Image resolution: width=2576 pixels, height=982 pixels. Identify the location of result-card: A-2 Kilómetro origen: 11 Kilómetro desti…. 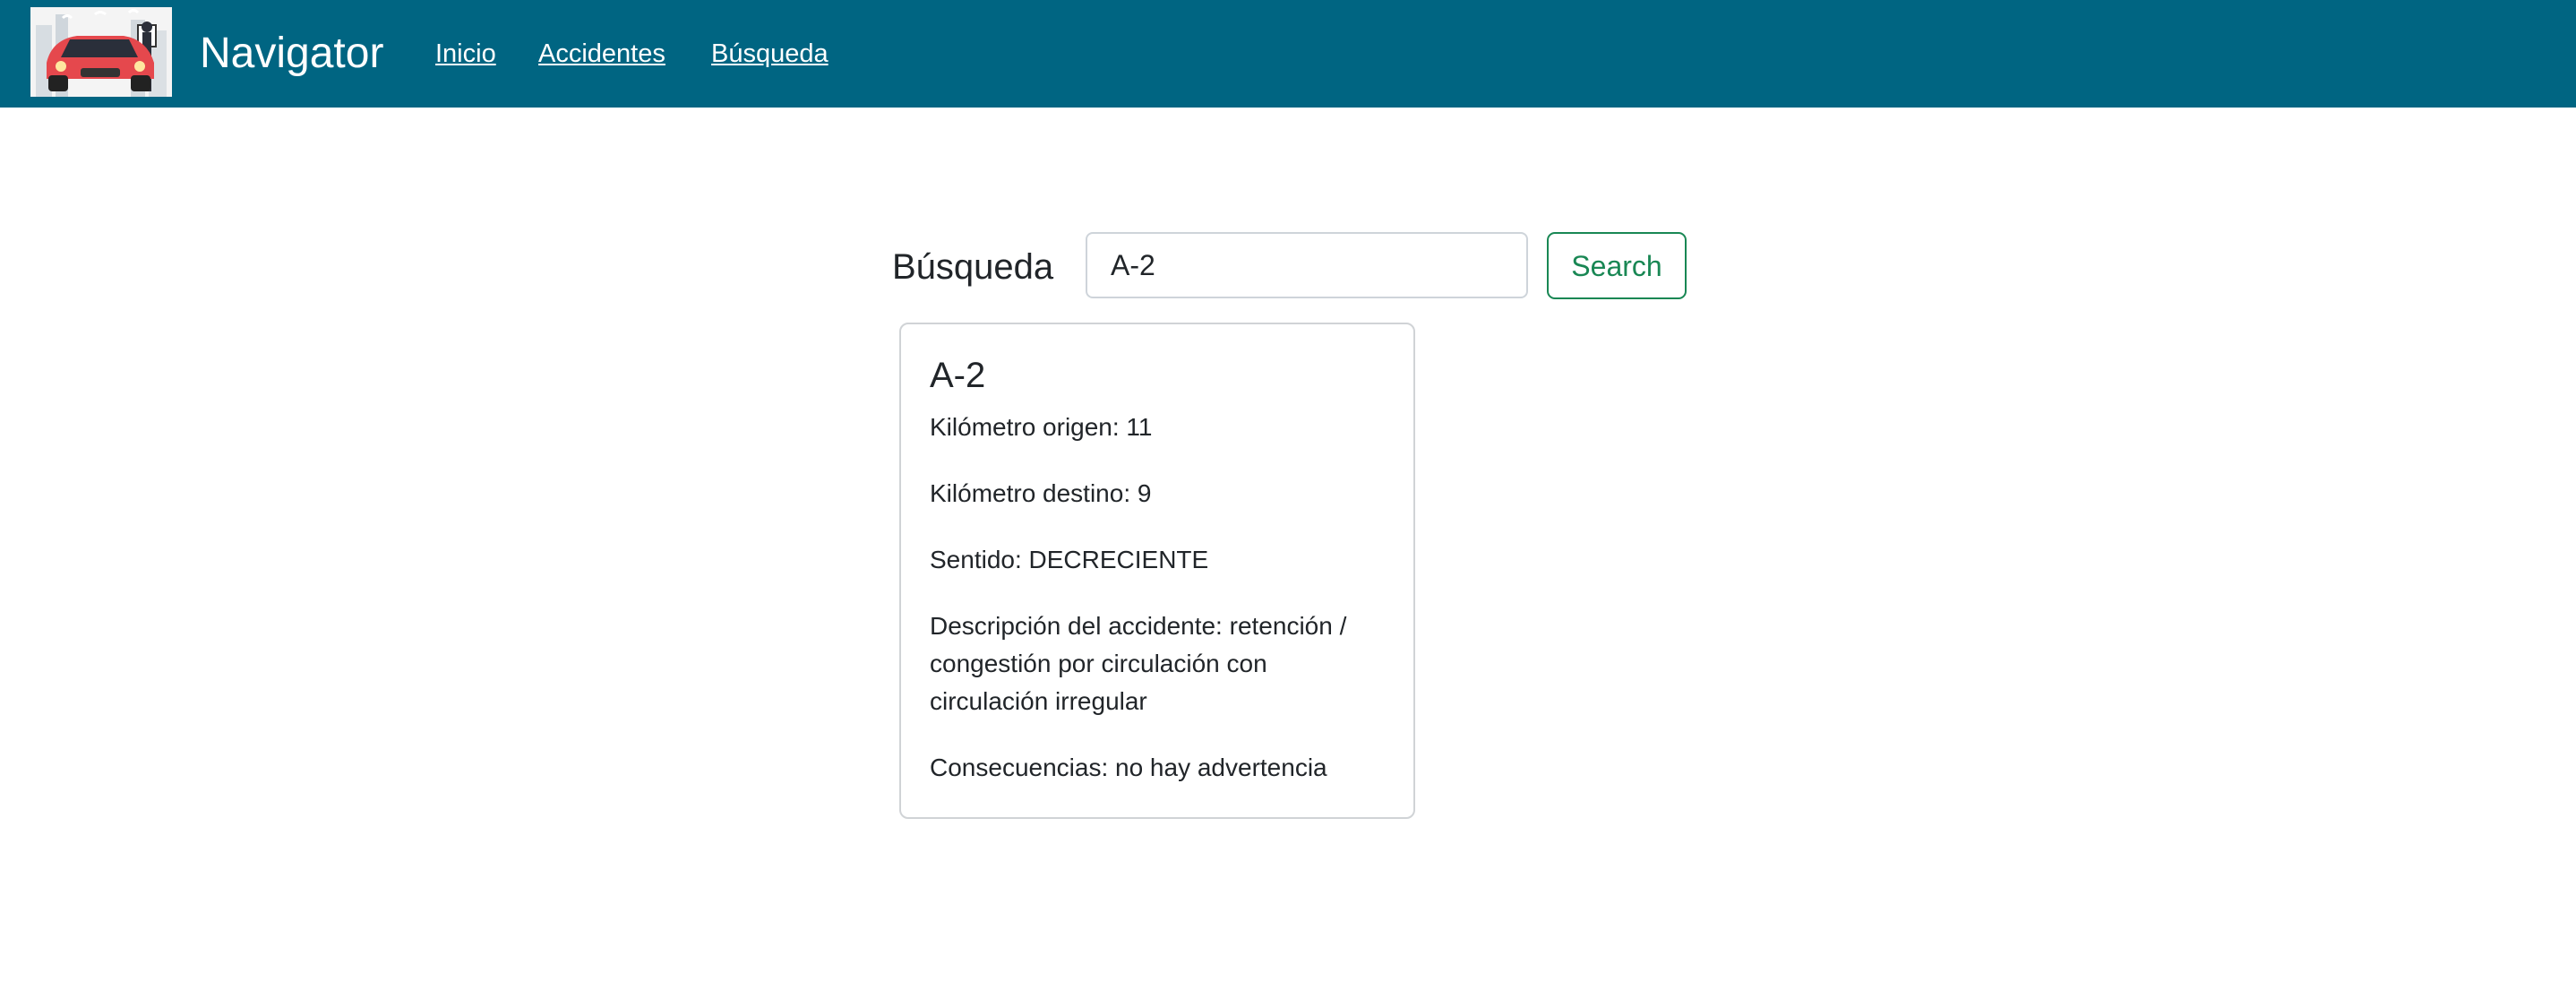
(1157, 571).